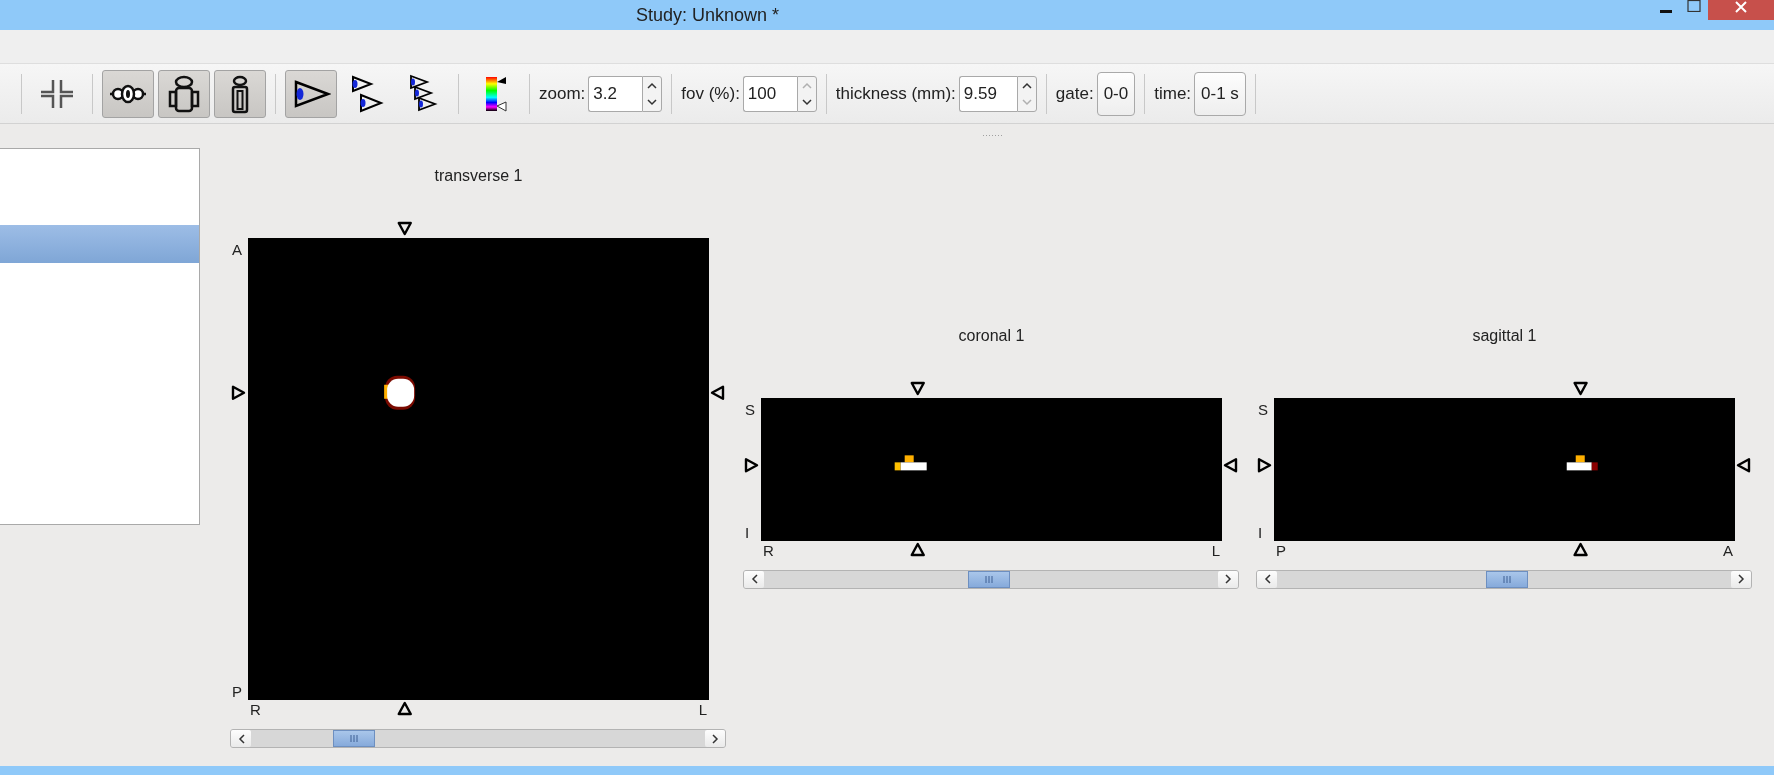  I want to click on field-label: gate:, so click(1074, 93).